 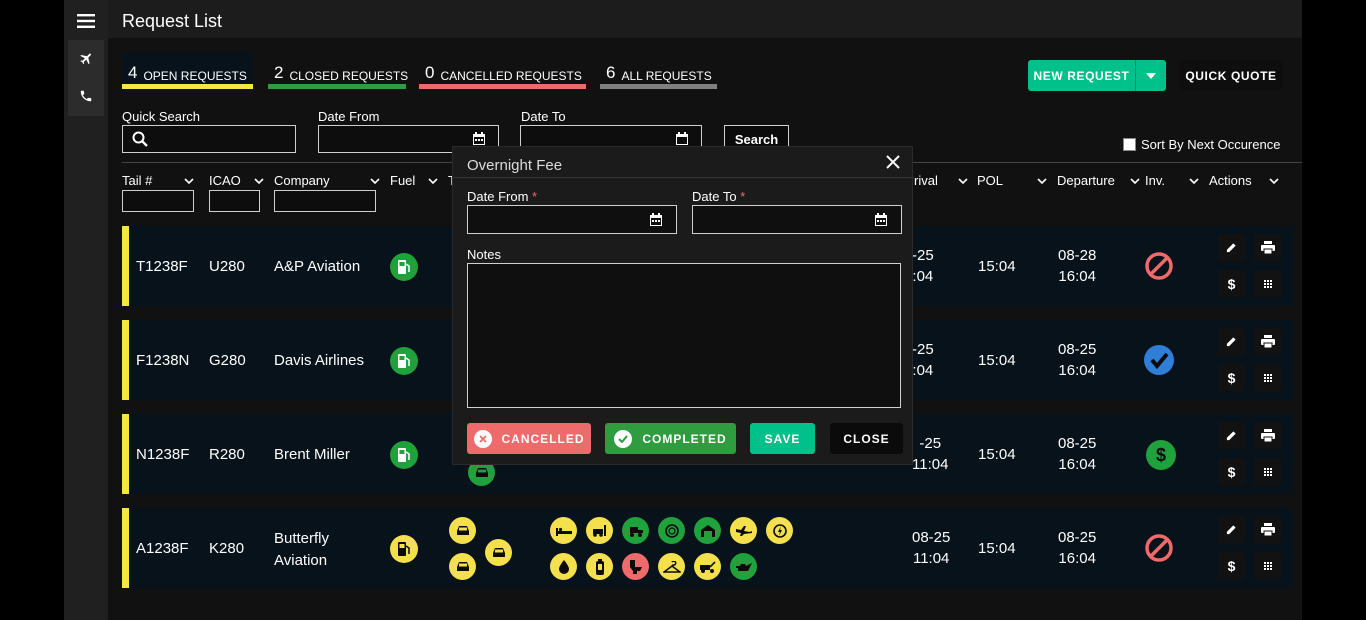 I want to click on col-title: POL, so click(x=990, y=180).